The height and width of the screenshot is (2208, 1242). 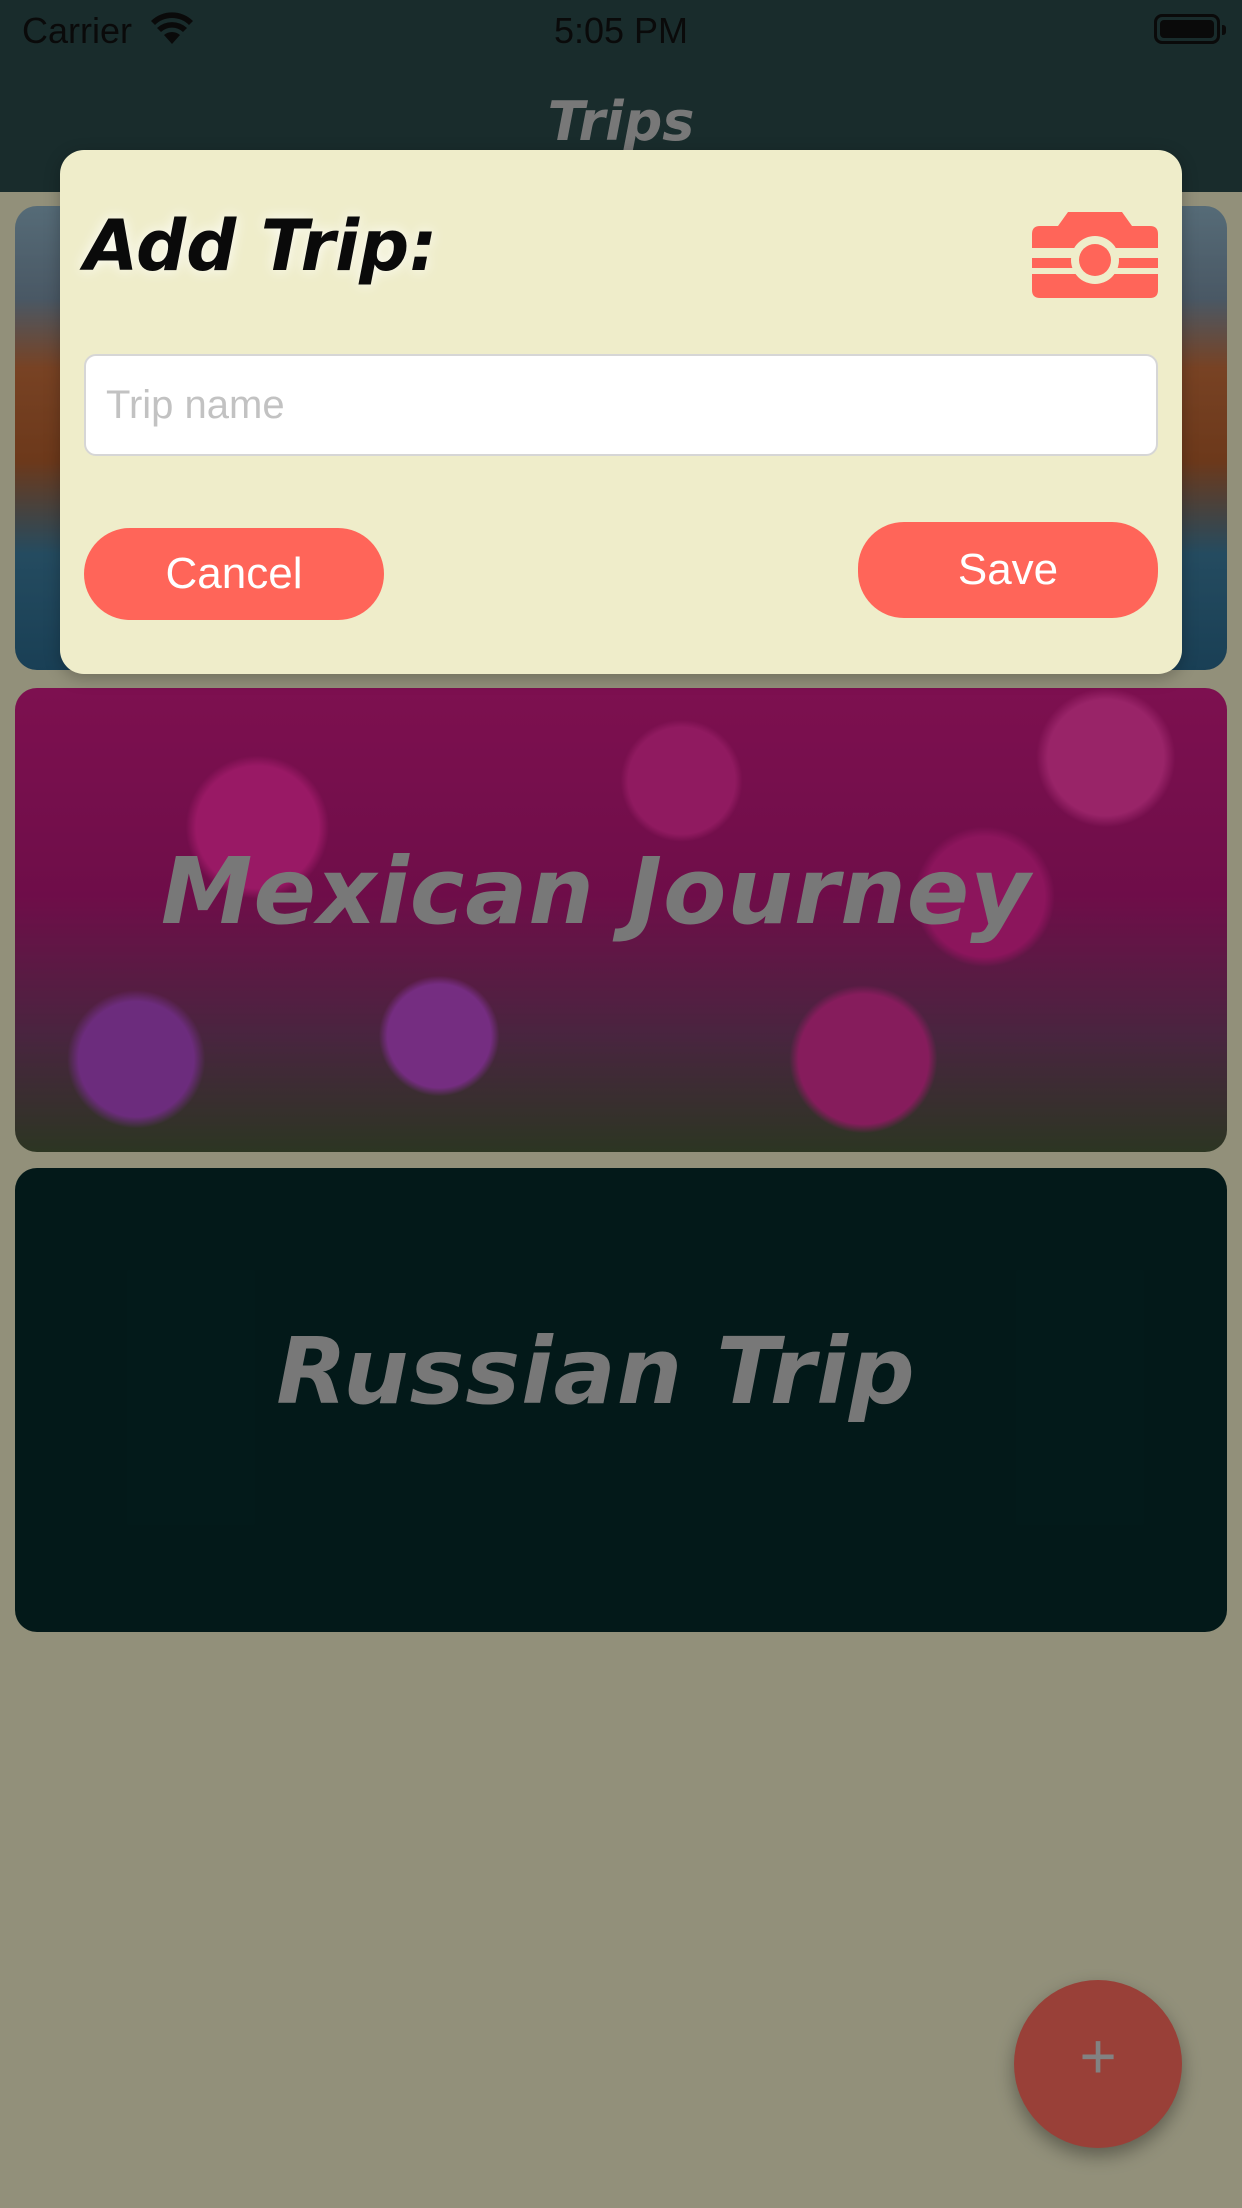 I want to click on camera-icon, so click(x=1095, y=254).